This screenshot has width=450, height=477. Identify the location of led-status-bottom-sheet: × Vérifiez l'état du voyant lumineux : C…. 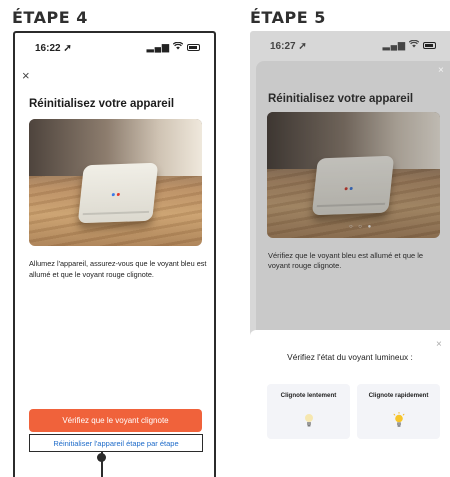
(350, 403).